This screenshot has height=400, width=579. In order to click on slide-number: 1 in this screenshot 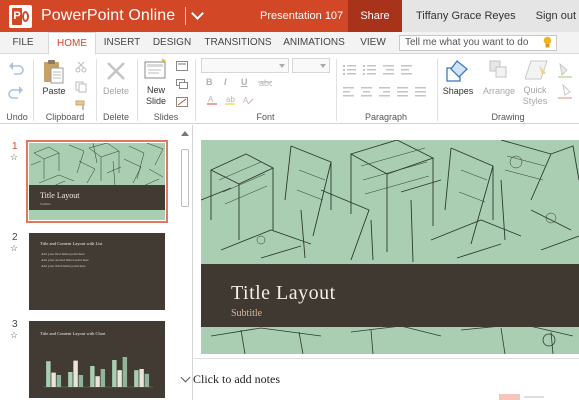, I will do `click(15, 146)`.